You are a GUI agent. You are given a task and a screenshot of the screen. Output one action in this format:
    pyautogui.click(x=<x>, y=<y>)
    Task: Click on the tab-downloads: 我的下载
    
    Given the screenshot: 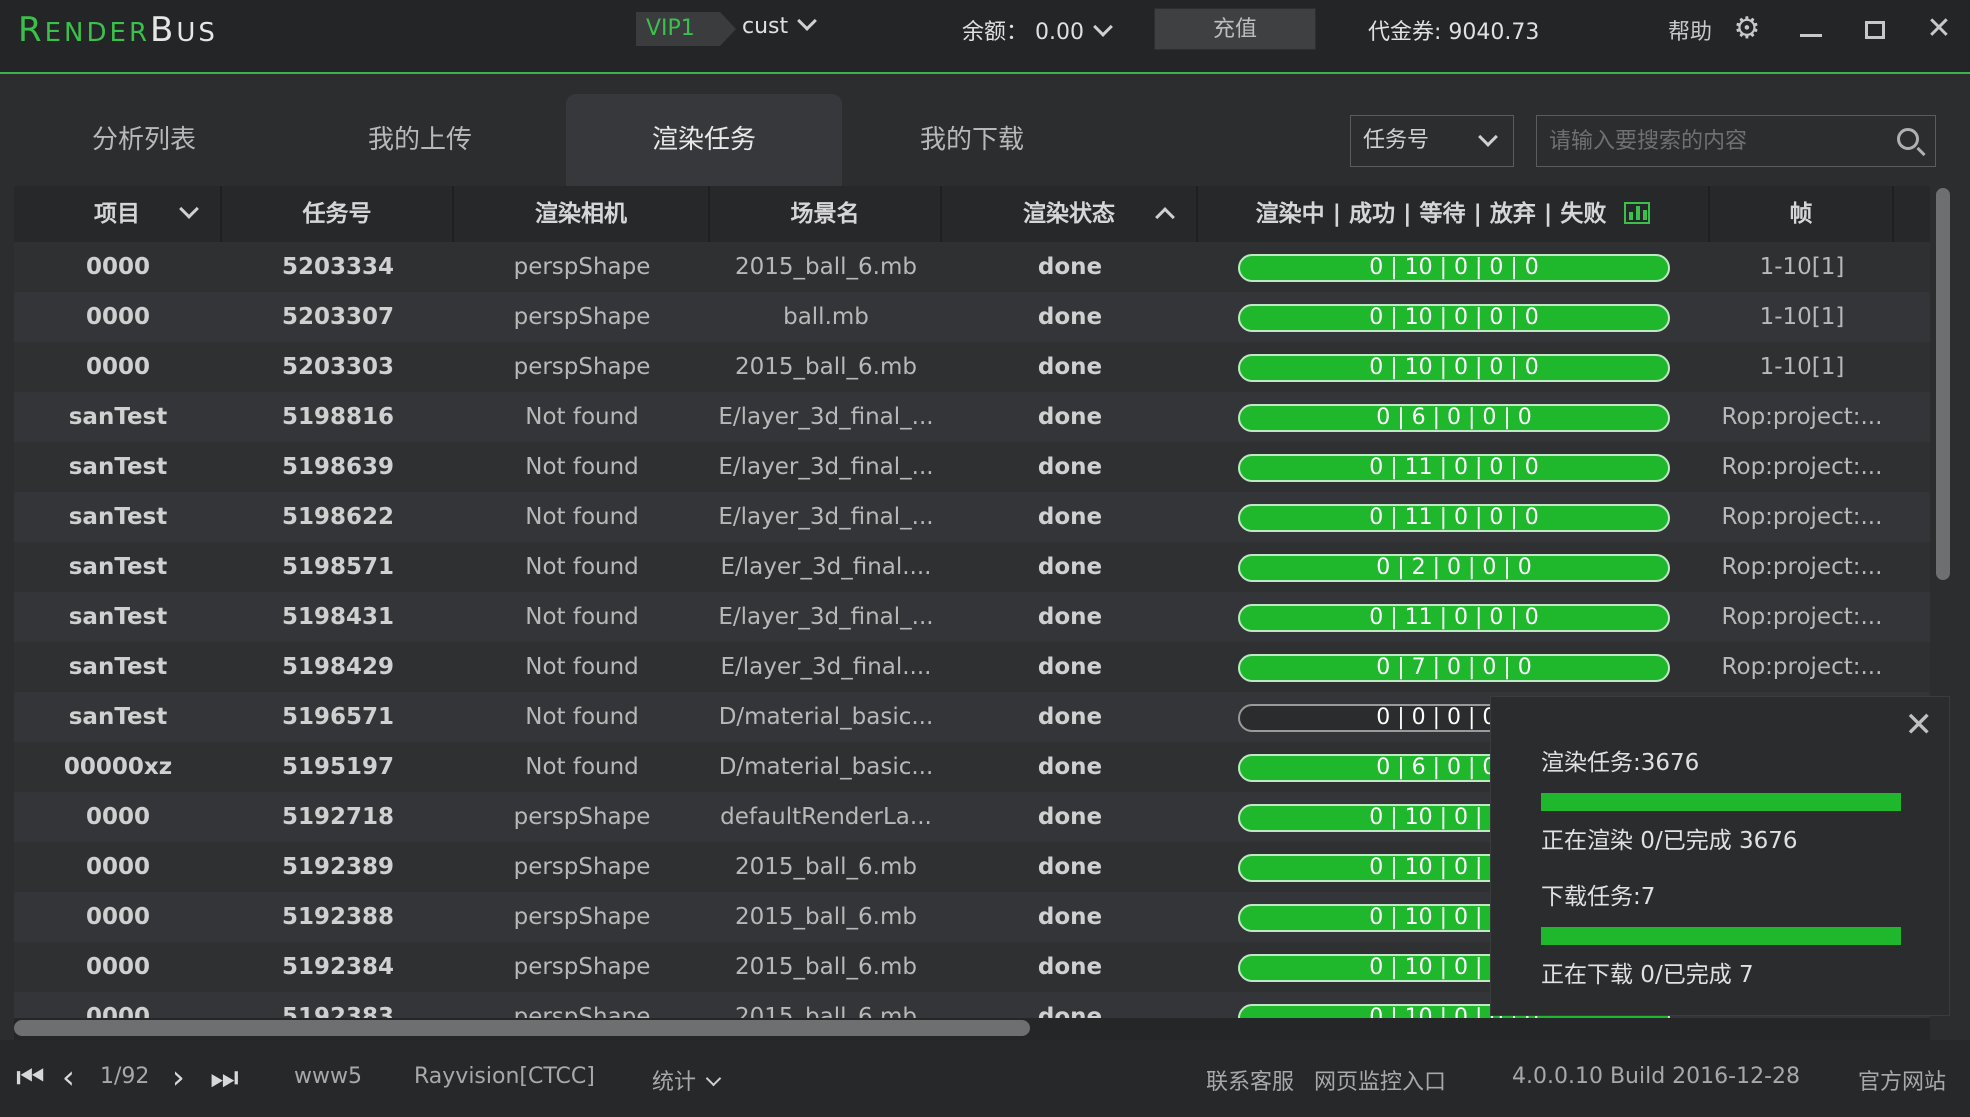 What is the action you would take?
    pyautogui.click(x=972, y=140)
    